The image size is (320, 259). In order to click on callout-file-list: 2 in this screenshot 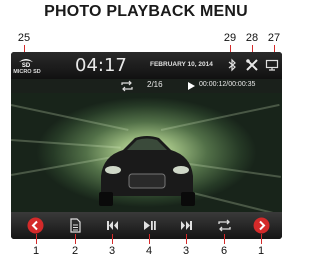, I will do `click(75, 251)`.